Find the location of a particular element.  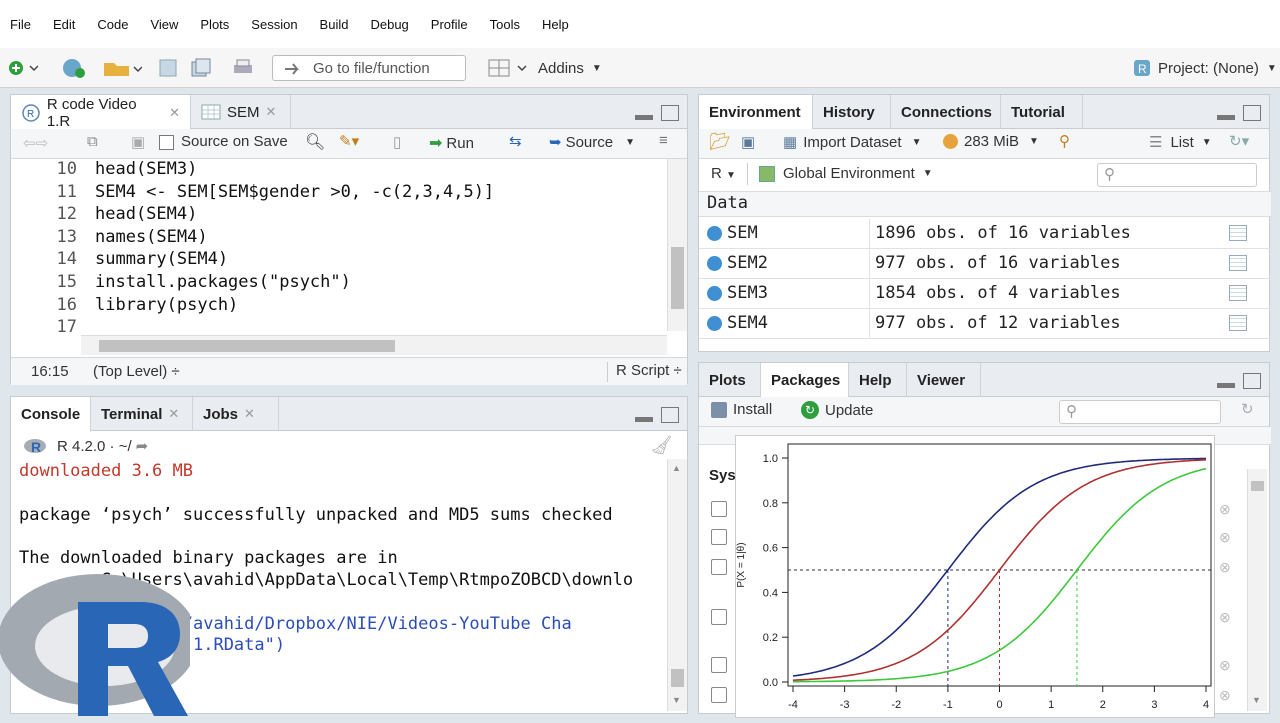

install-button: Install is located at coordinates (741, 409).